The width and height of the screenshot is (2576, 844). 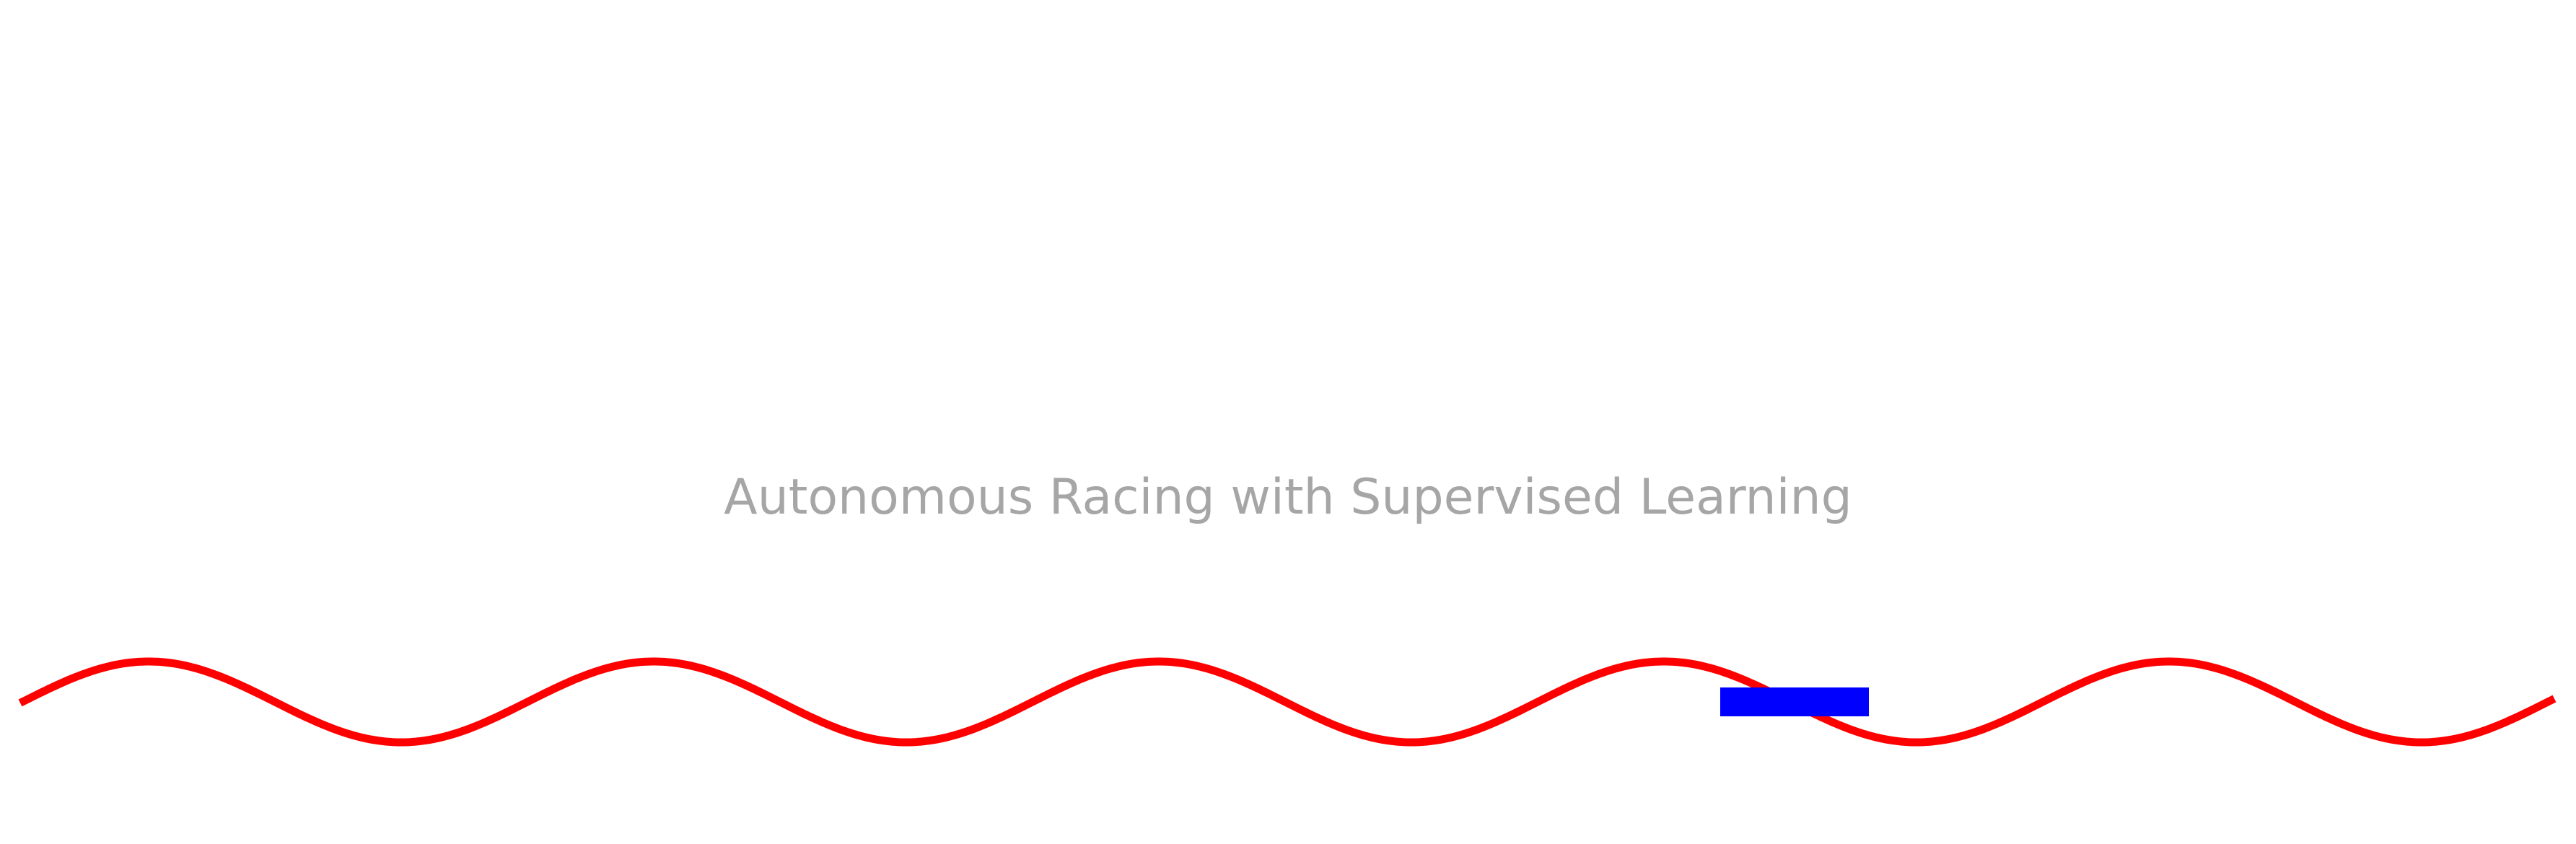 I want to click on race-track, so click(x=1287, y=702).